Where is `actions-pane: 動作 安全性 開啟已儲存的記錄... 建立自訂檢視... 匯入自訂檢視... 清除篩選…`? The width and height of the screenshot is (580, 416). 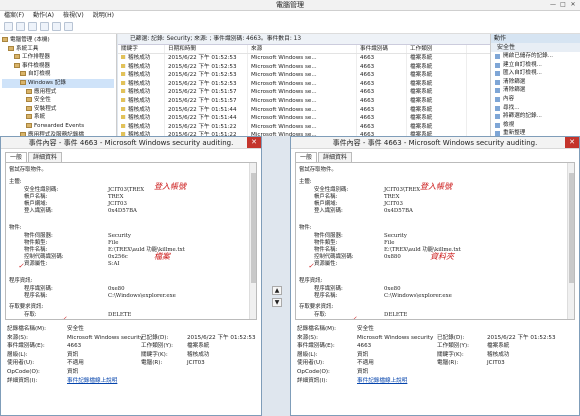
actions-pane: 動作 安全性 開啟已儲存的記錄... 建立自訂檢視... 匯入自訂檢視... 清除篩選… is located at coordinates (535, 89).